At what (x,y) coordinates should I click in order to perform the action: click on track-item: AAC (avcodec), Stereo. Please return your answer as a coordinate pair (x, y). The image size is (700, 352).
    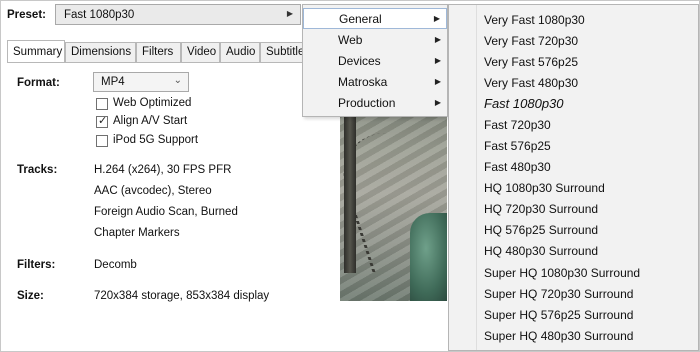
    Looking at the image, I should click on (153, 191).